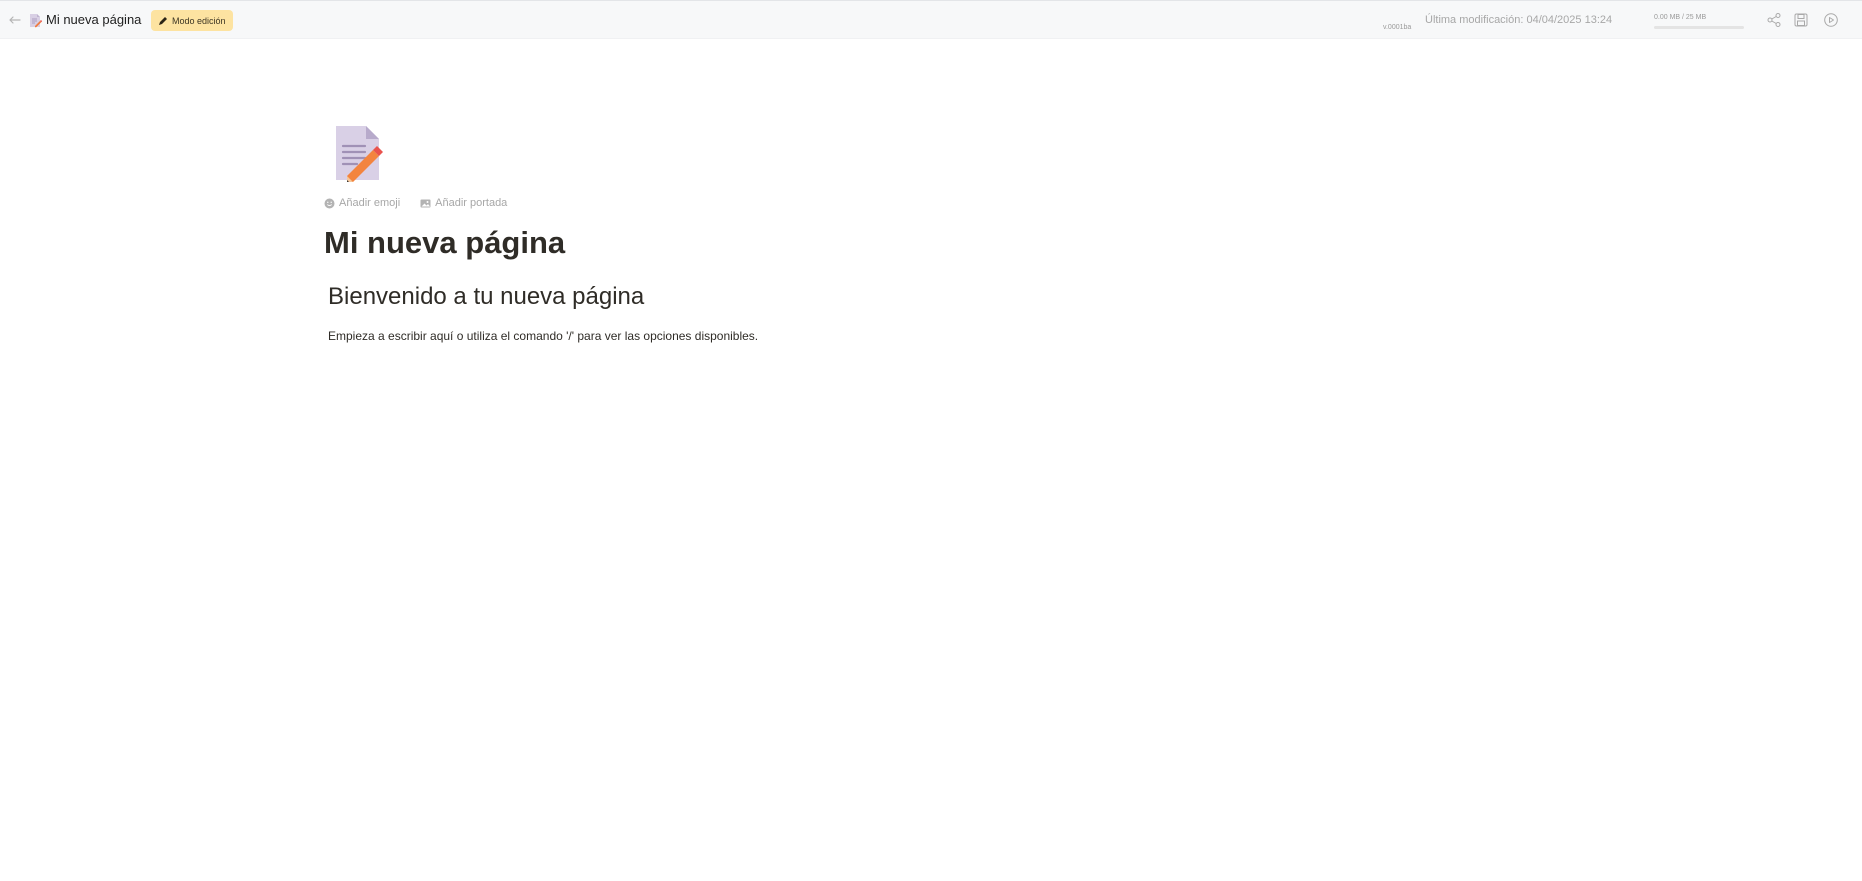  Describe the element at coordinates (425, 203) in the screenshot. I see `image-icon` at that location.